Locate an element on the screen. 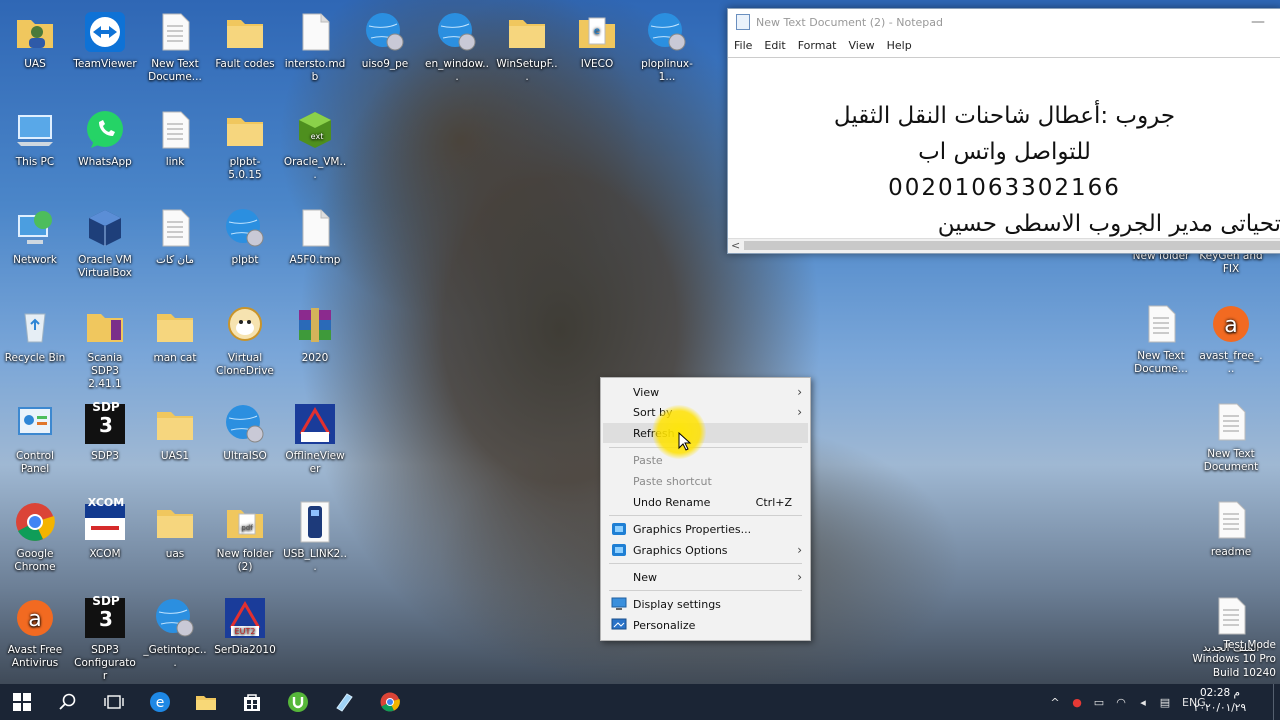 The width and height of the screenshot is (1280, 720). menu-item-personalize: Personalize is located at coordinates (705, 625).